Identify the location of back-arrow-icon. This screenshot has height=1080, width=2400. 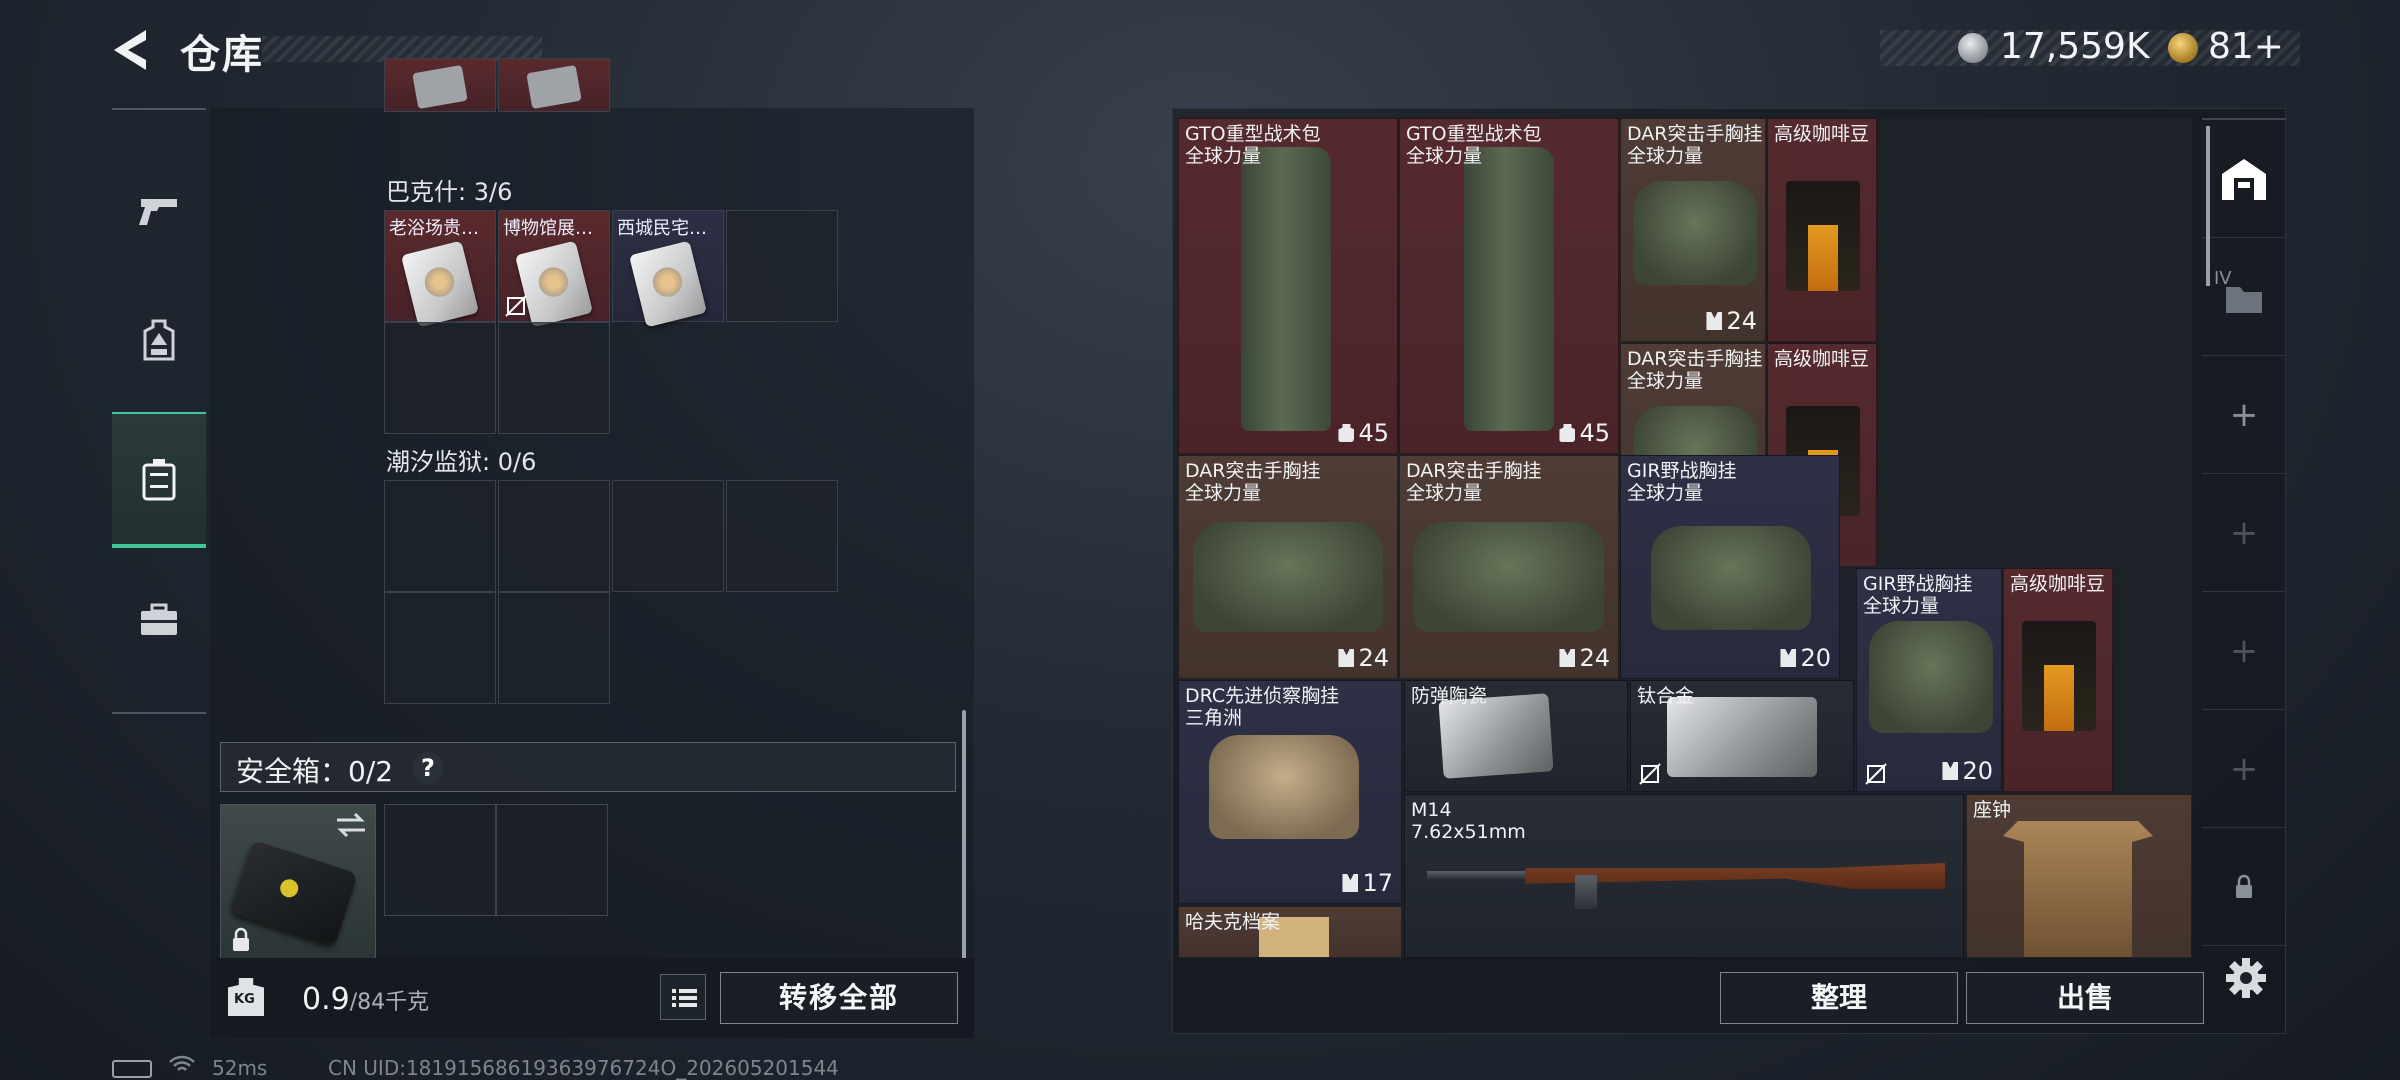
(130, 50).